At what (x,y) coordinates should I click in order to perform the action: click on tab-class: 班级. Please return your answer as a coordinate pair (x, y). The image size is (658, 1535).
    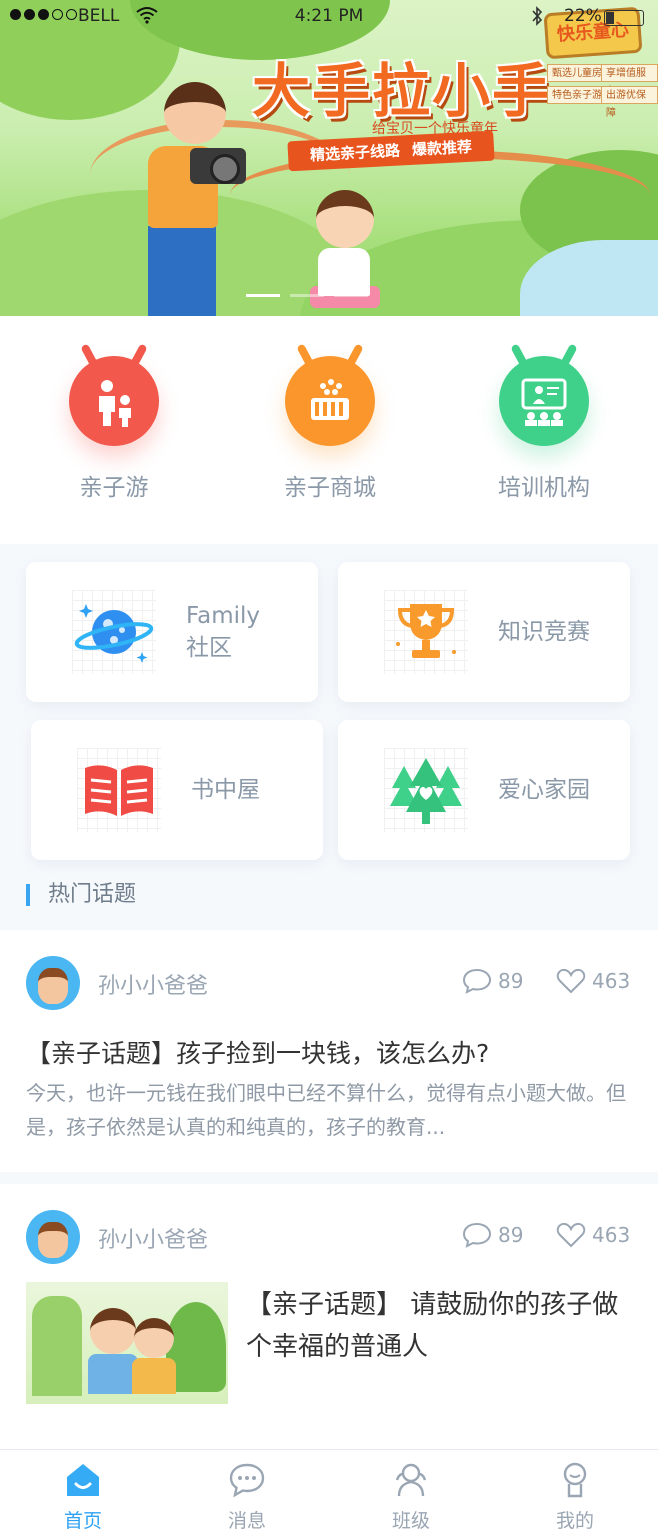
    Looking at the image, I should click on (411, 1492).